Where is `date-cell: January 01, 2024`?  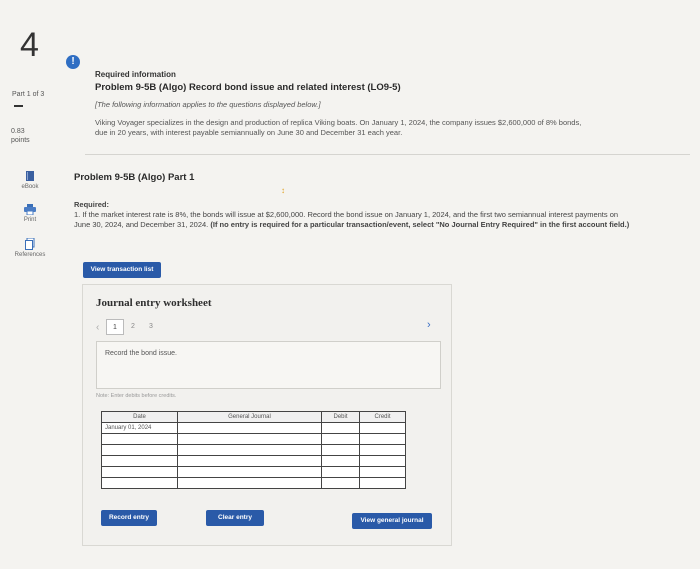 date-cell: January 01, 2024 is located at coordinates (139, 428).